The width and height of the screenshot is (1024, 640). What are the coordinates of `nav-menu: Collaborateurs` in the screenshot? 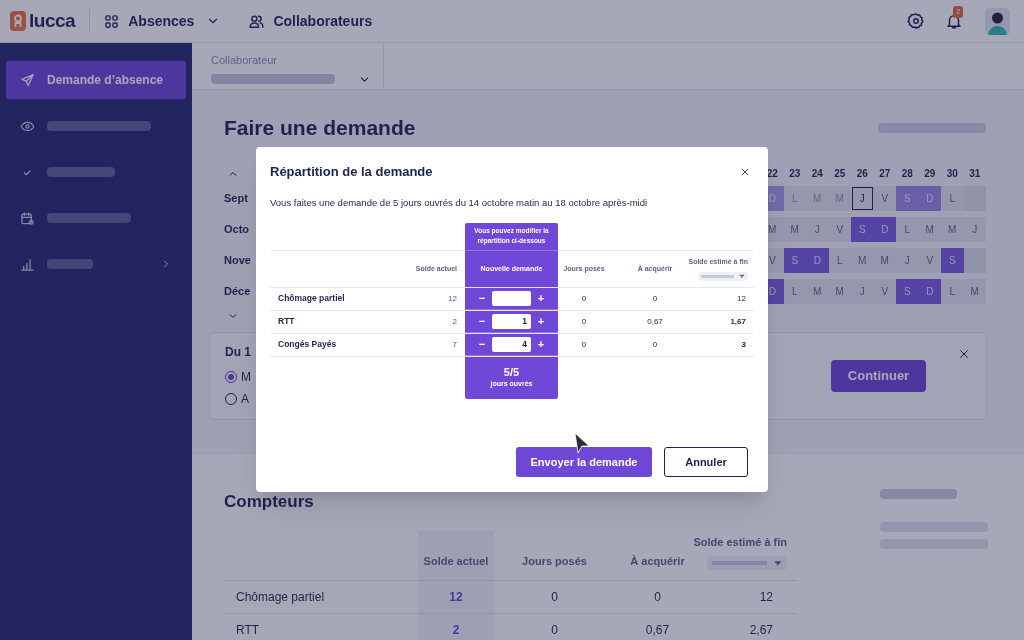 It's located at (310, 21).